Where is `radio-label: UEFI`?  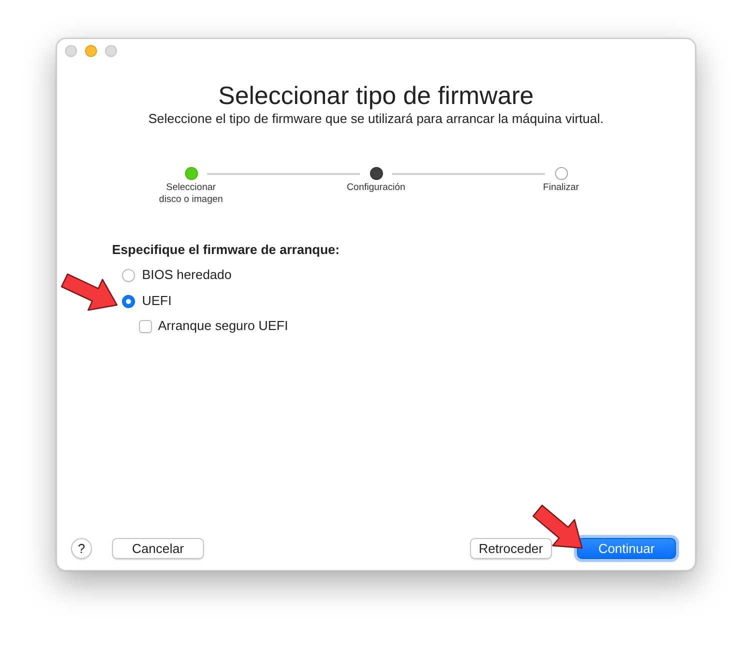
radio-label: UEFI is located at coordinates (157, 301).